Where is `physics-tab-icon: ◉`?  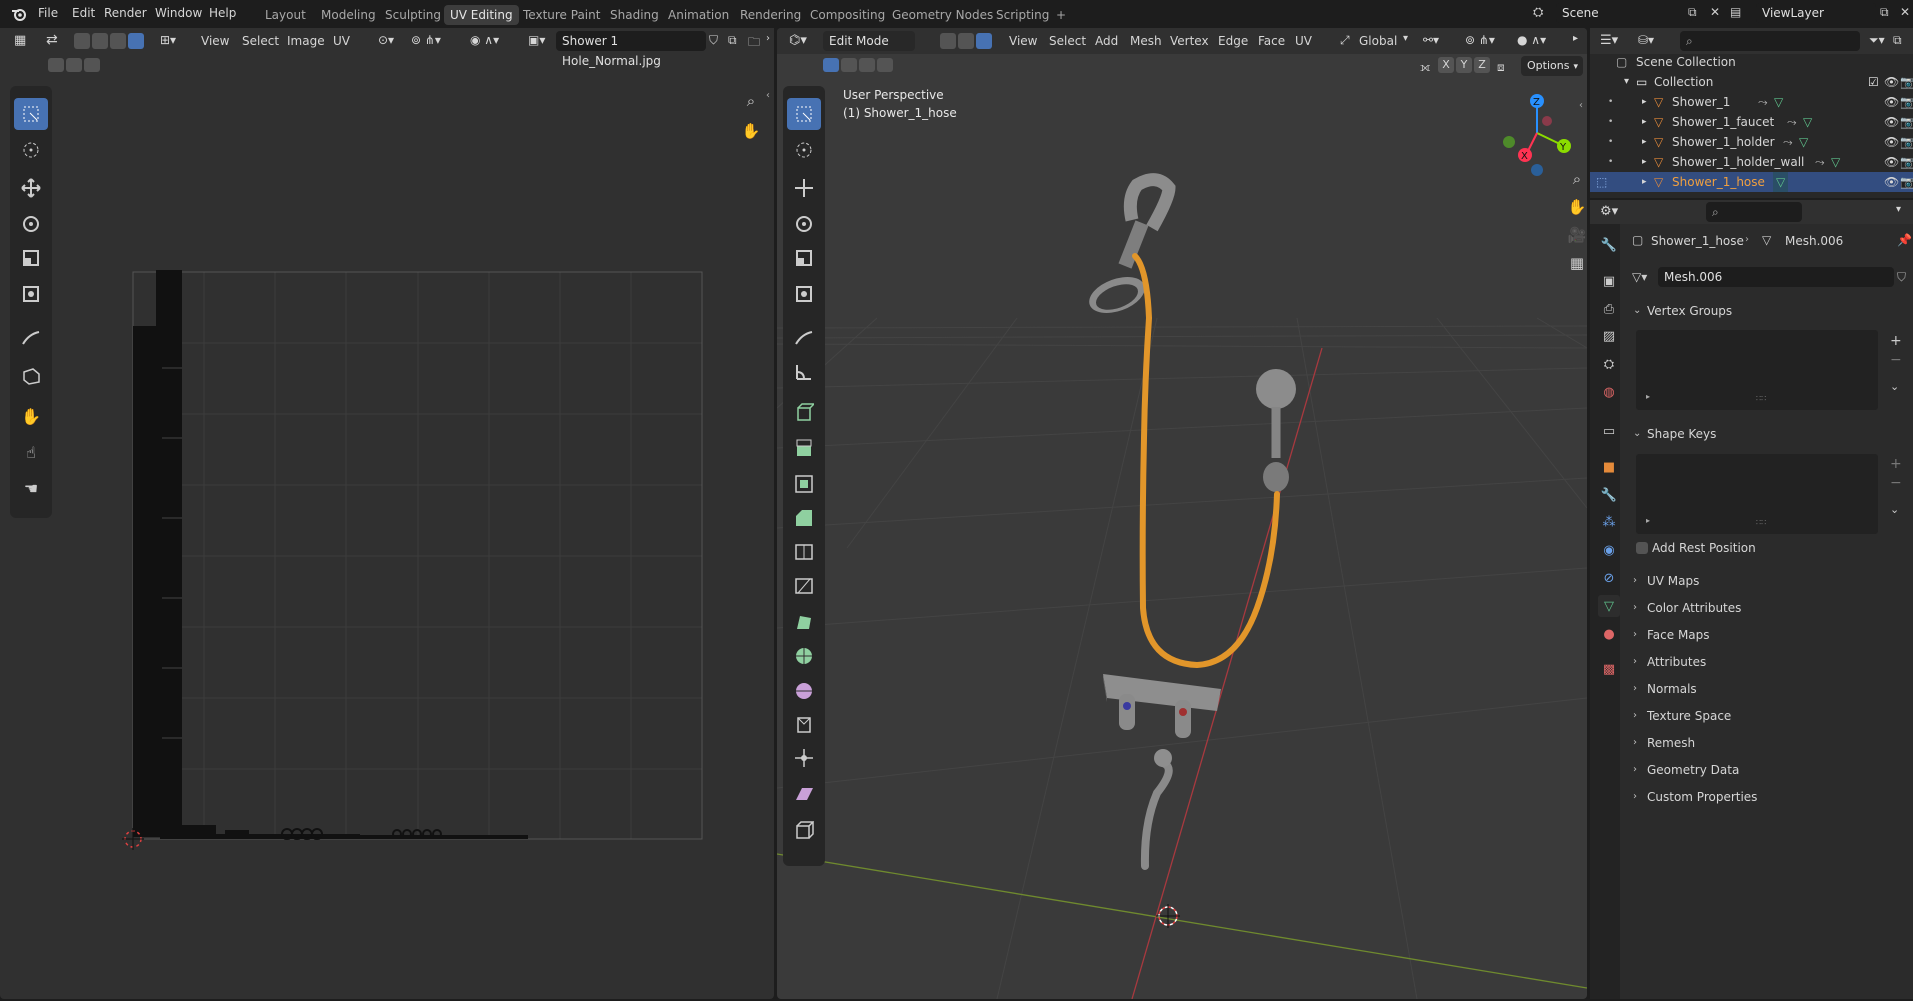
physics-tab-icon: ◉ is located at coordinates (1609, 550).